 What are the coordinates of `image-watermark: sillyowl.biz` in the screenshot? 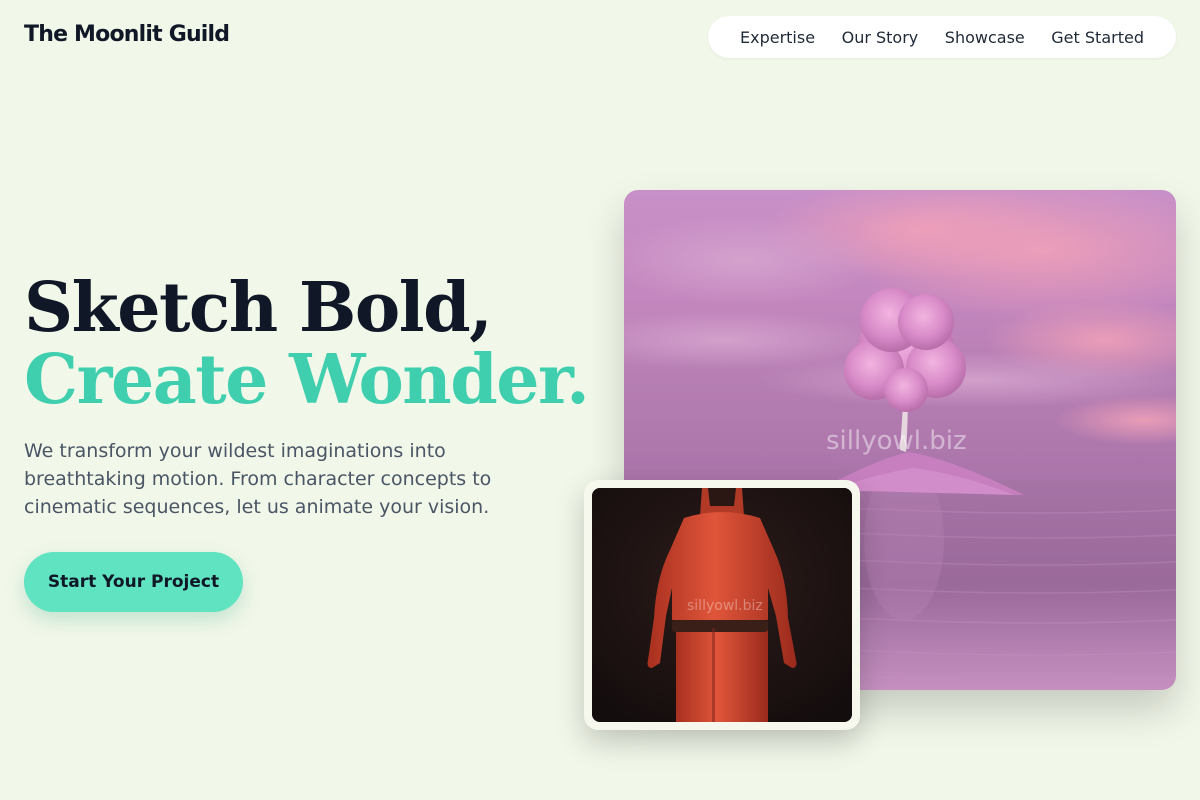 It's located at (896, 441).